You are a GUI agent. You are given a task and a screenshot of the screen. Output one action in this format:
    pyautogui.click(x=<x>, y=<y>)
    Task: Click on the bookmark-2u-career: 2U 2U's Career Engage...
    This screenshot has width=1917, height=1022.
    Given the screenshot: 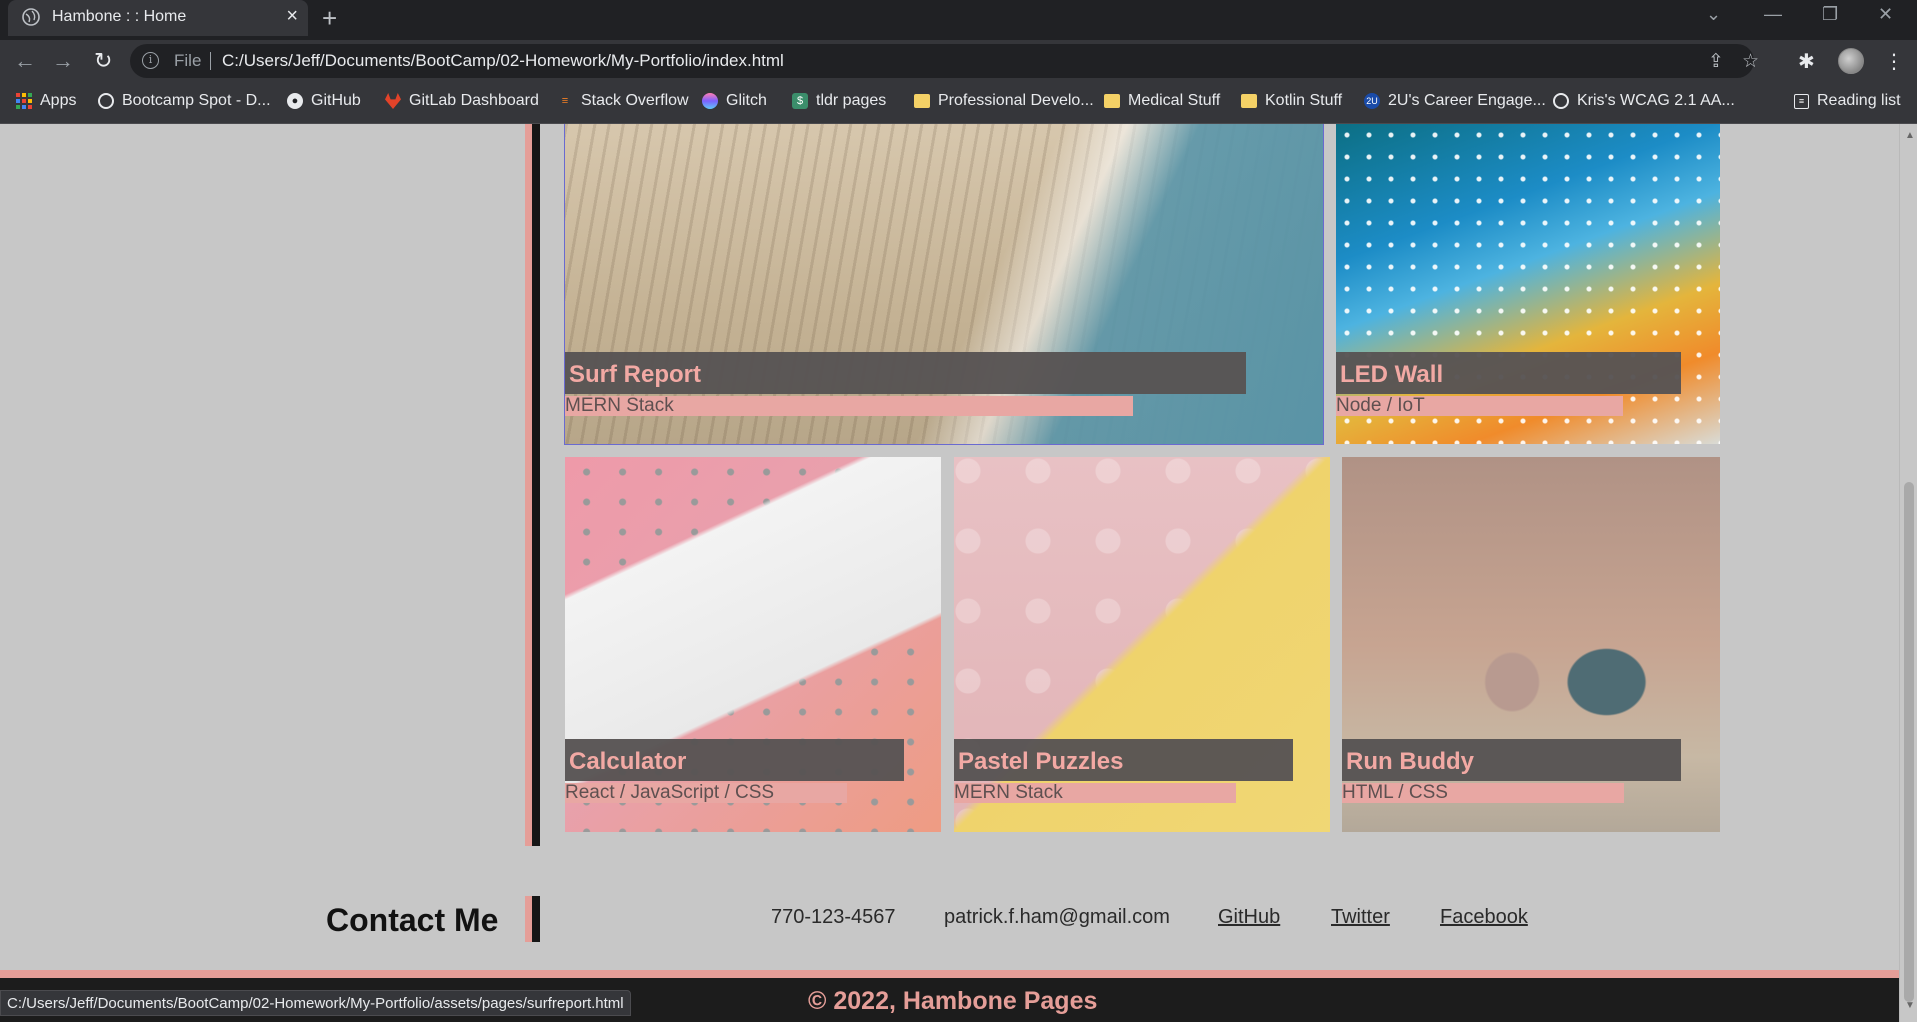 What is the action you would take?
    pyautogui.click(x=1455, y=101)
    